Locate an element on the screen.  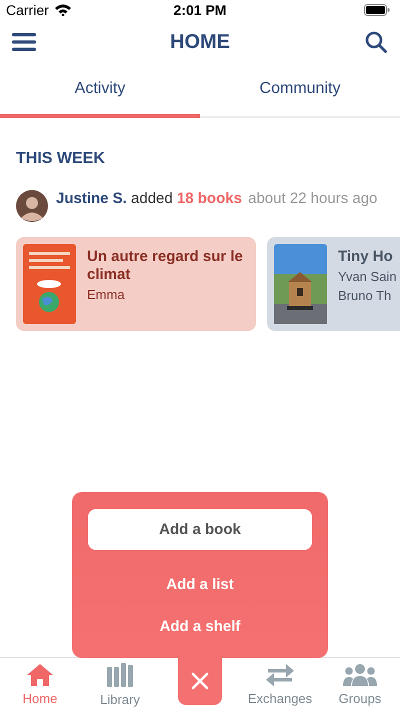
section-title: THIS WEEK is located at coordinates (61, 159).